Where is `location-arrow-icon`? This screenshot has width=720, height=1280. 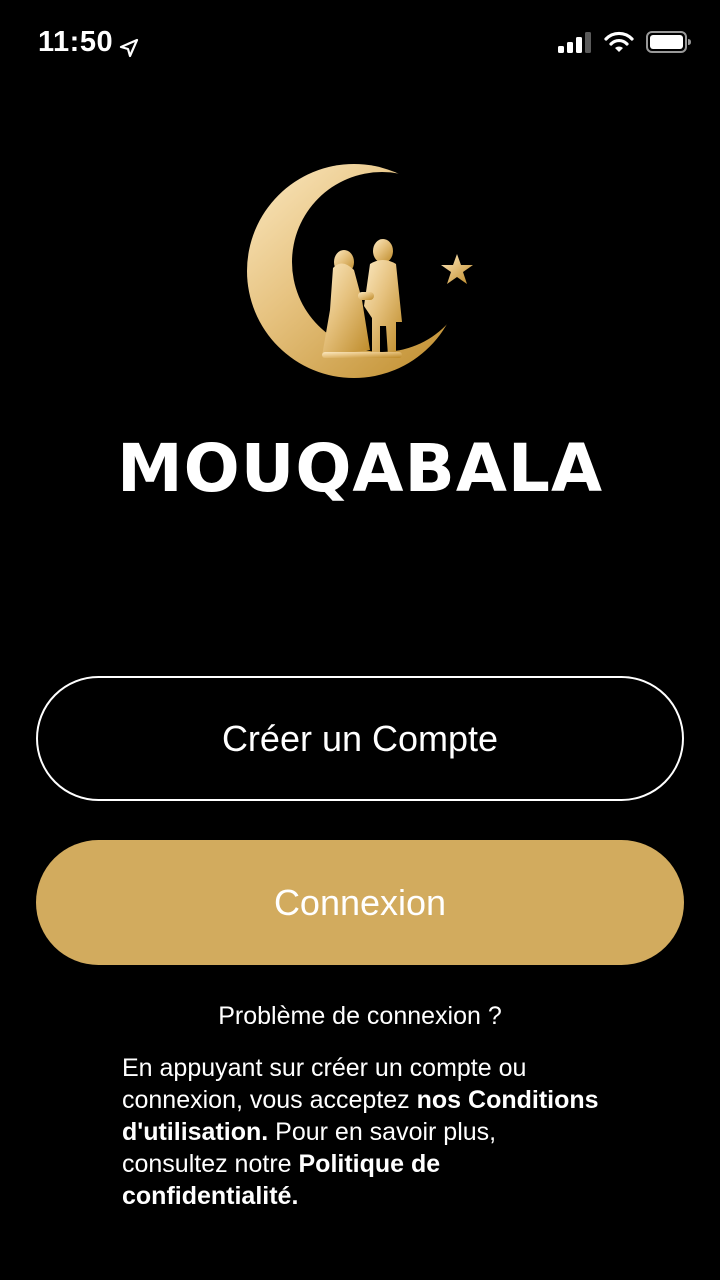
location-arrow-icon is located at coordinates (129, 45).